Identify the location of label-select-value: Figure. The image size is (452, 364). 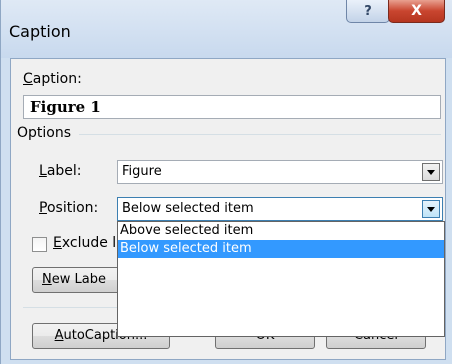
(142, 171).